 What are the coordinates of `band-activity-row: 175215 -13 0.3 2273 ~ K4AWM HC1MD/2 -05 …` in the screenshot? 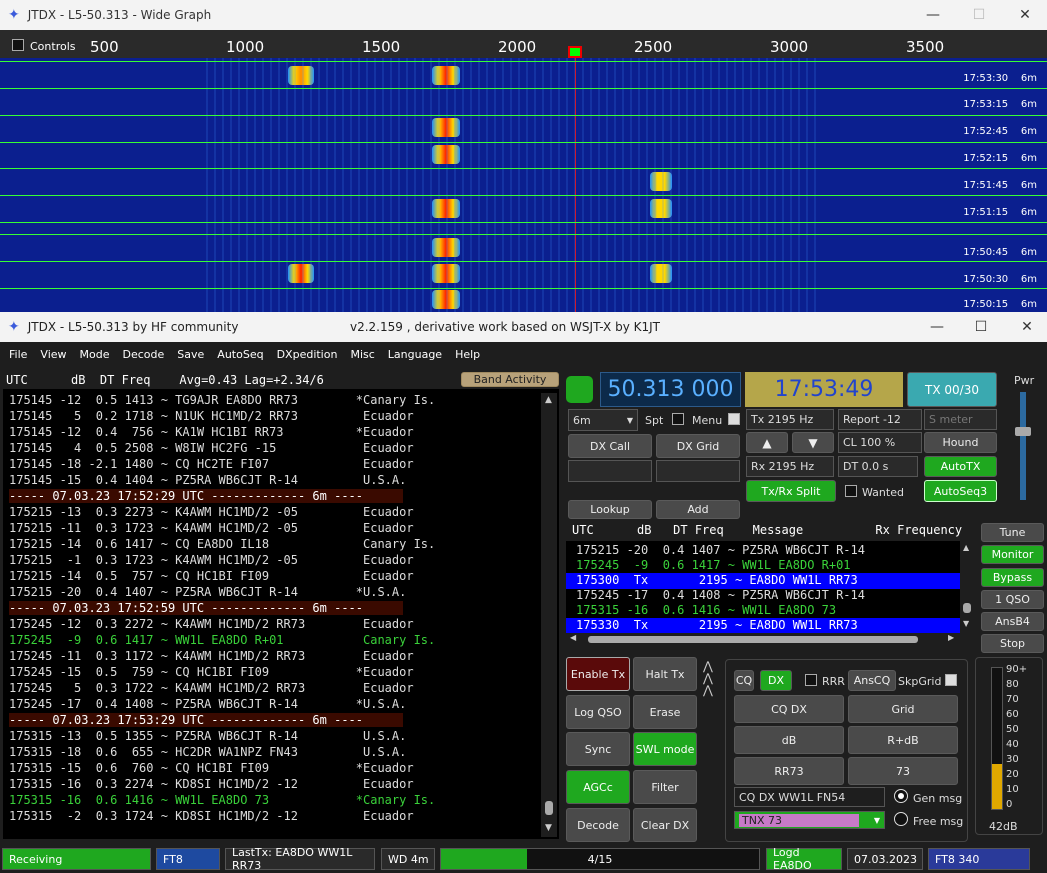 It's located at (211, 513).